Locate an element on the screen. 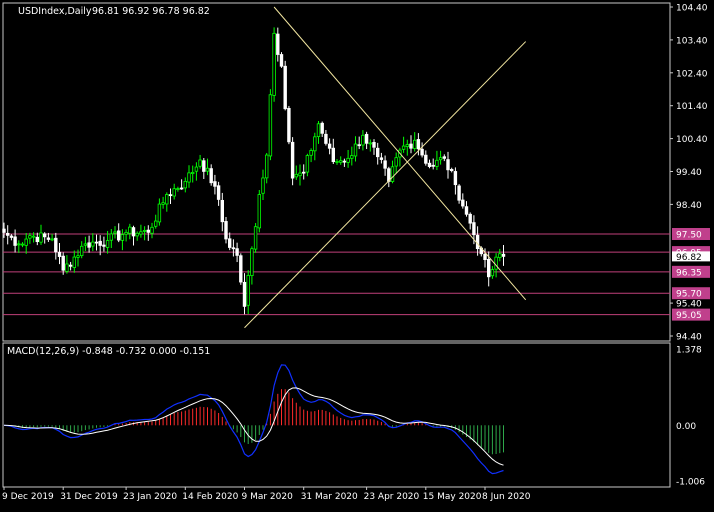  macd-signal-line is located at coordinates (253, 426).